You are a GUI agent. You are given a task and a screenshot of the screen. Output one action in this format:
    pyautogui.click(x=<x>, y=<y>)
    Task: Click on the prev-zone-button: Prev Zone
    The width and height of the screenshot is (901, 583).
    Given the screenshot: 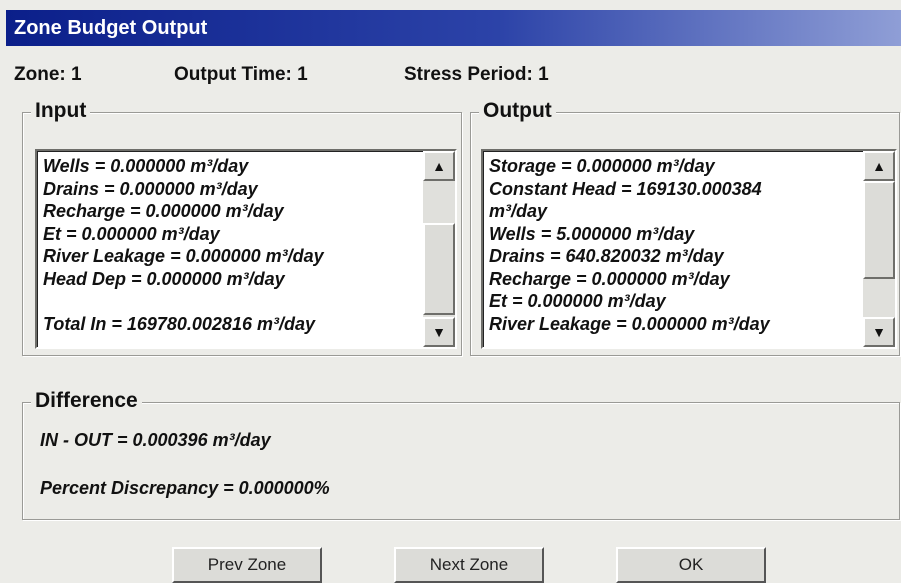 What is the action you would take?
    pyautogui.click(x=247, y=565)
    